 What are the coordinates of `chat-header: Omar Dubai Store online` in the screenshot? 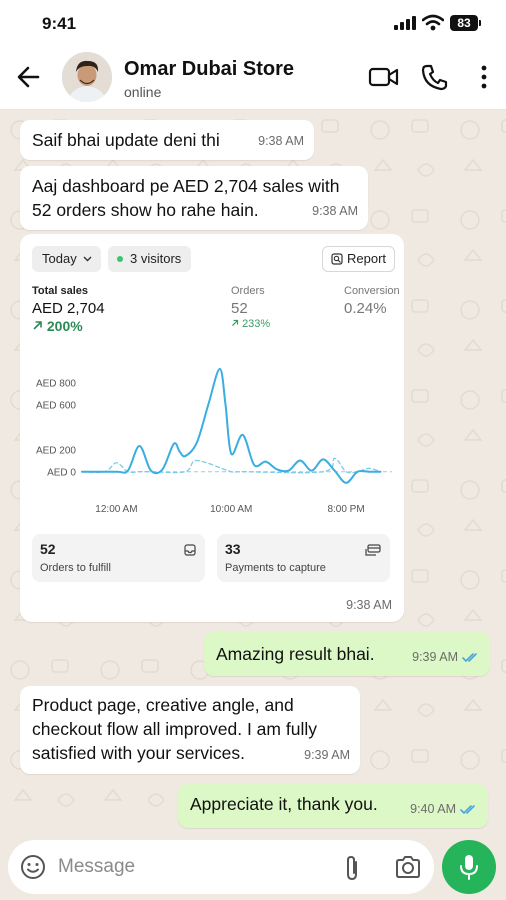 It's located at (253, 78).